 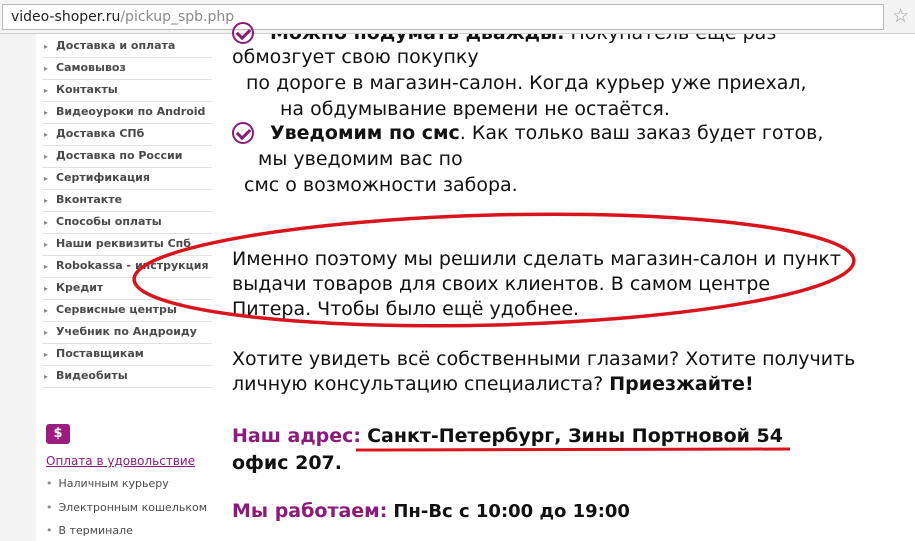 I want to click on sidebar-item-service-centers: ▸ Сервисные центры, so click(x=127, y=311).